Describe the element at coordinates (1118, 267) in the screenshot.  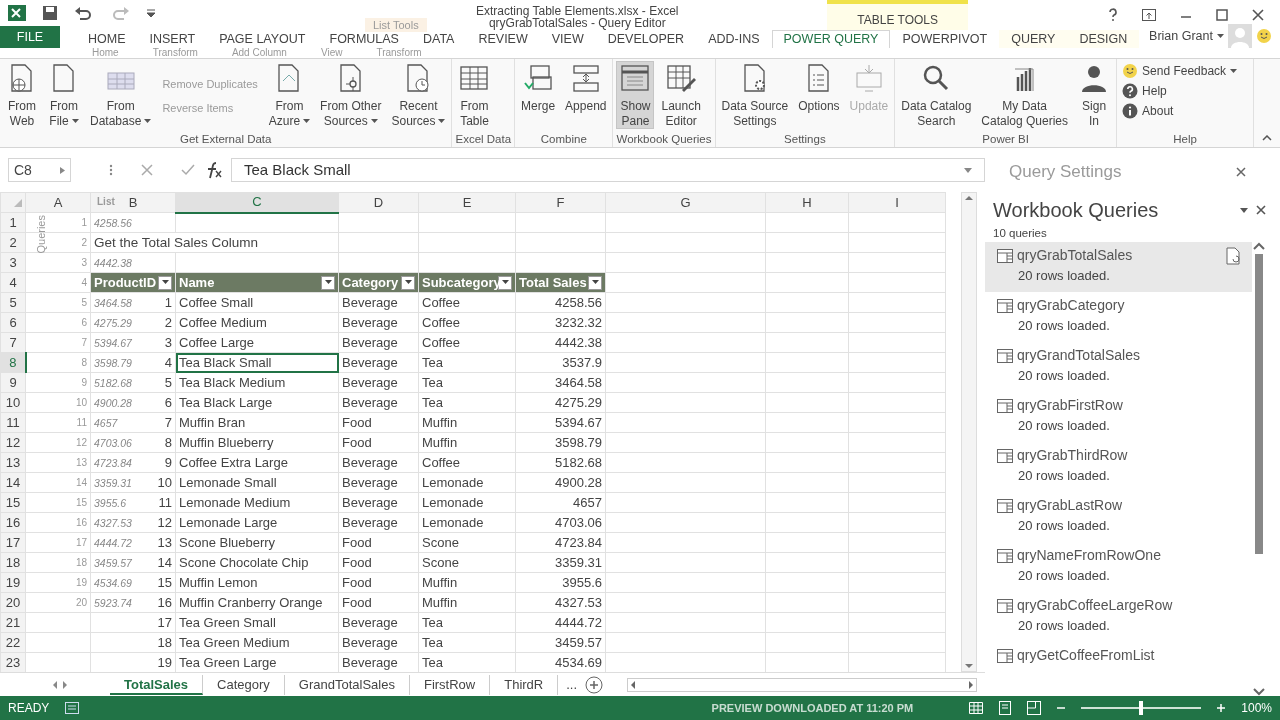
I see `query-item: qryGrabTotalSales 20 rows loaded.` at that location.